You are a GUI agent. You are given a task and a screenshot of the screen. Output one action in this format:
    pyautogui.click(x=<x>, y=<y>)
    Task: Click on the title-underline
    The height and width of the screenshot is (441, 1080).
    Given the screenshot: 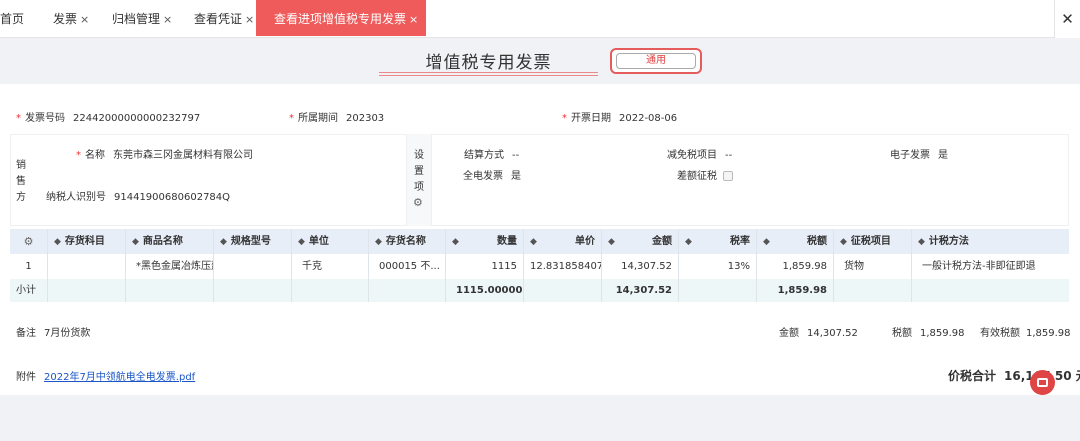 What is the action you would take?
    pyautogui.click(x=488, y=72)
    